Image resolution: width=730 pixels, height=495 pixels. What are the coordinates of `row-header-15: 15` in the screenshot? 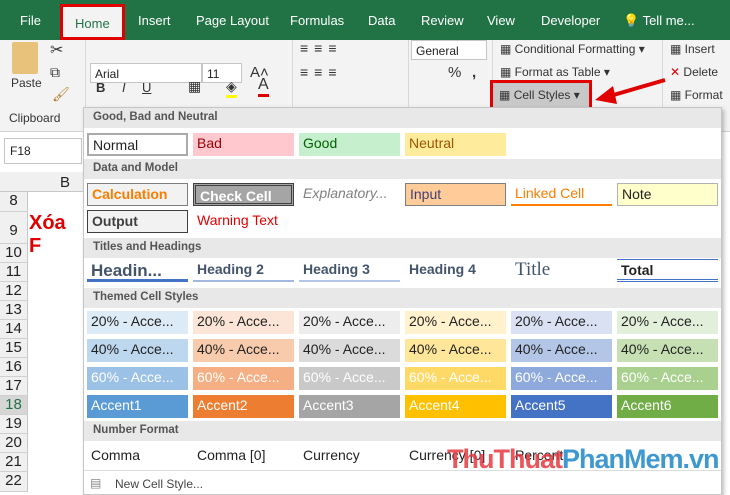 It's located at (14, 348).